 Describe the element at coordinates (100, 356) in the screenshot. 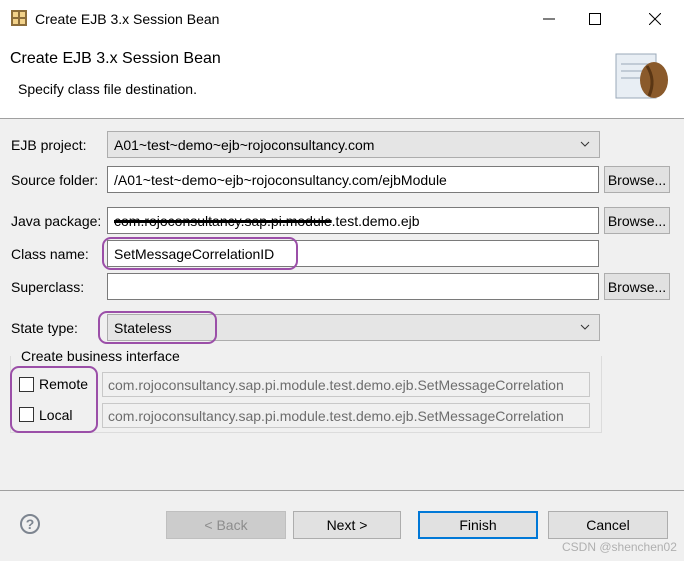

I see `business-interface-legend: Create business interface` at that location.